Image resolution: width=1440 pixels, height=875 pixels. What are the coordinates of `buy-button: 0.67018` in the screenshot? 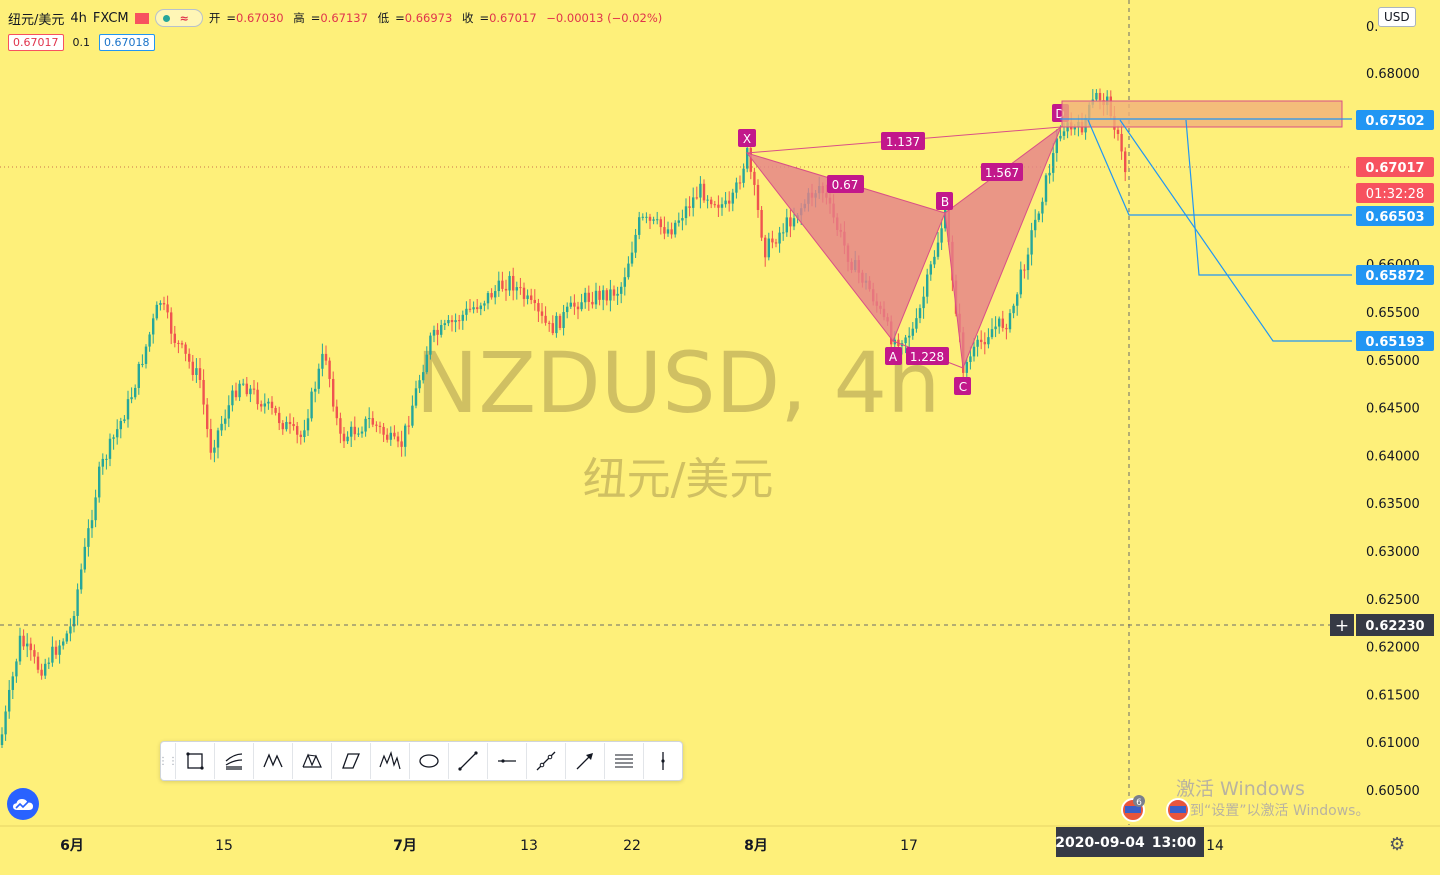 It's located at (127, 42).